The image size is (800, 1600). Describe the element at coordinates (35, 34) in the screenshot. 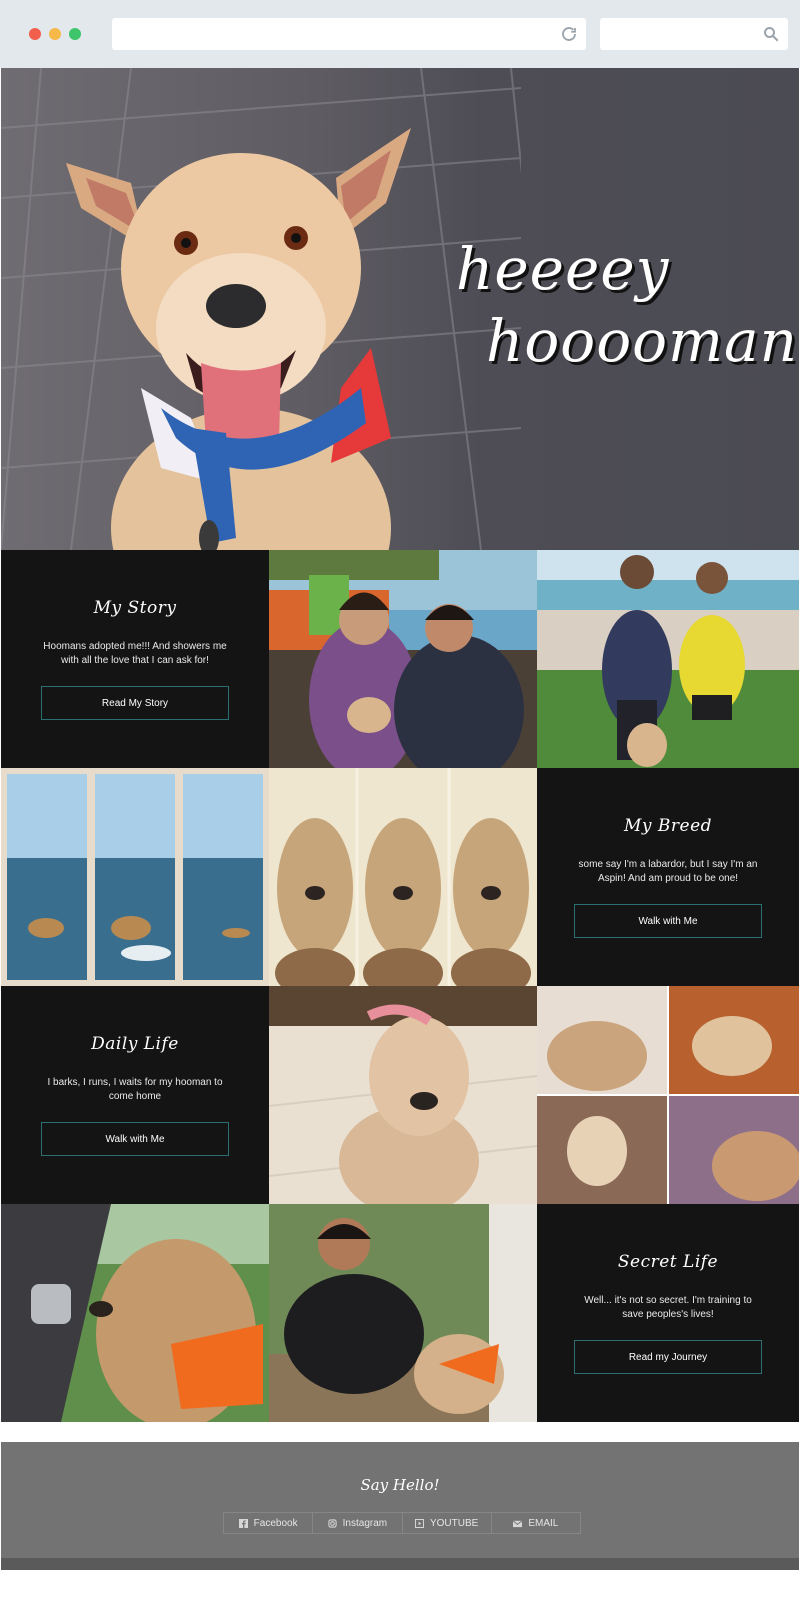

I see `close-window-dot` at that location.